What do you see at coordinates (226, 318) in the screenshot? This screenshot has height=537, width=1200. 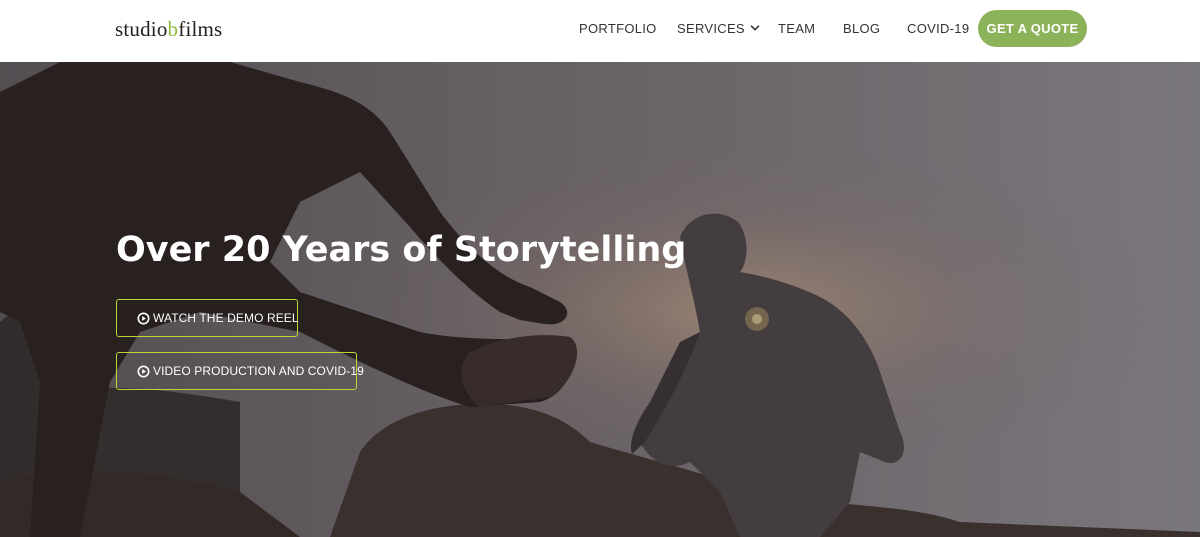 I see `watch-demo-reel-label: WATCH THE DEMO REEL` at bounding box center [226, 318].